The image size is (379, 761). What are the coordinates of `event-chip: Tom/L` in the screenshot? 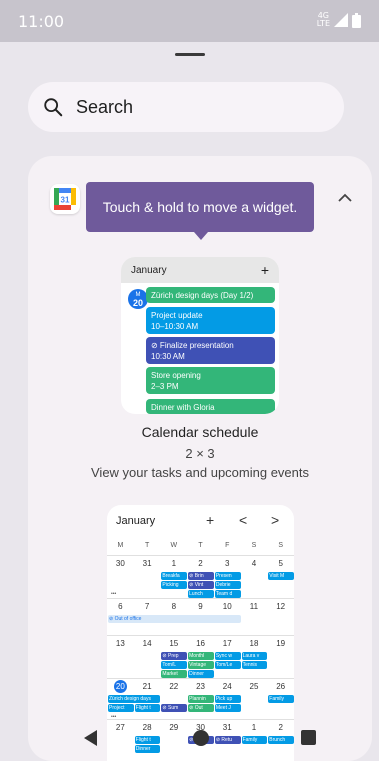 It's located at (174, 665).